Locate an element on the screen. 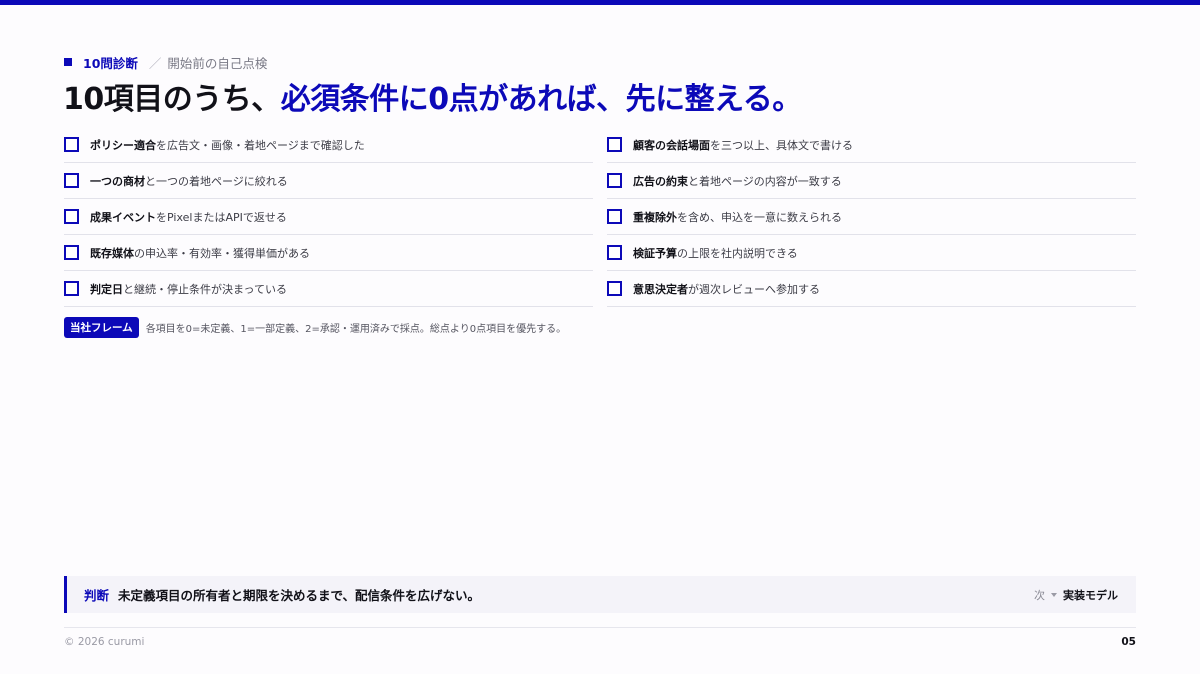  page-number: 05 is located at coordinates (1128, 642).